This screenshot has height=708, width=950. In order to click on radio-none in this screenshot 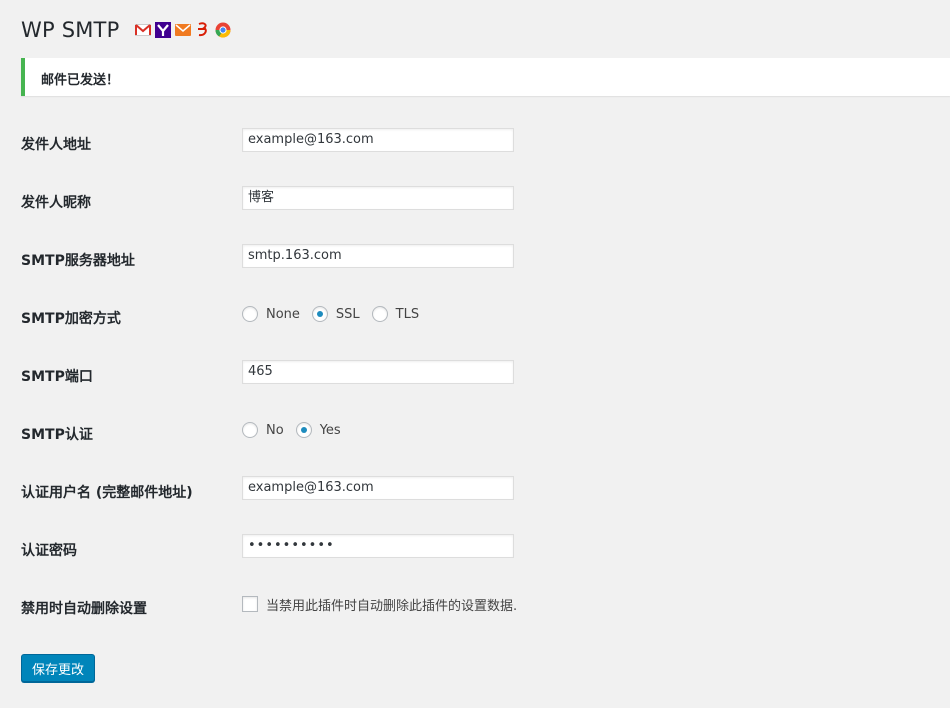, I will do `click(250, 314)`.